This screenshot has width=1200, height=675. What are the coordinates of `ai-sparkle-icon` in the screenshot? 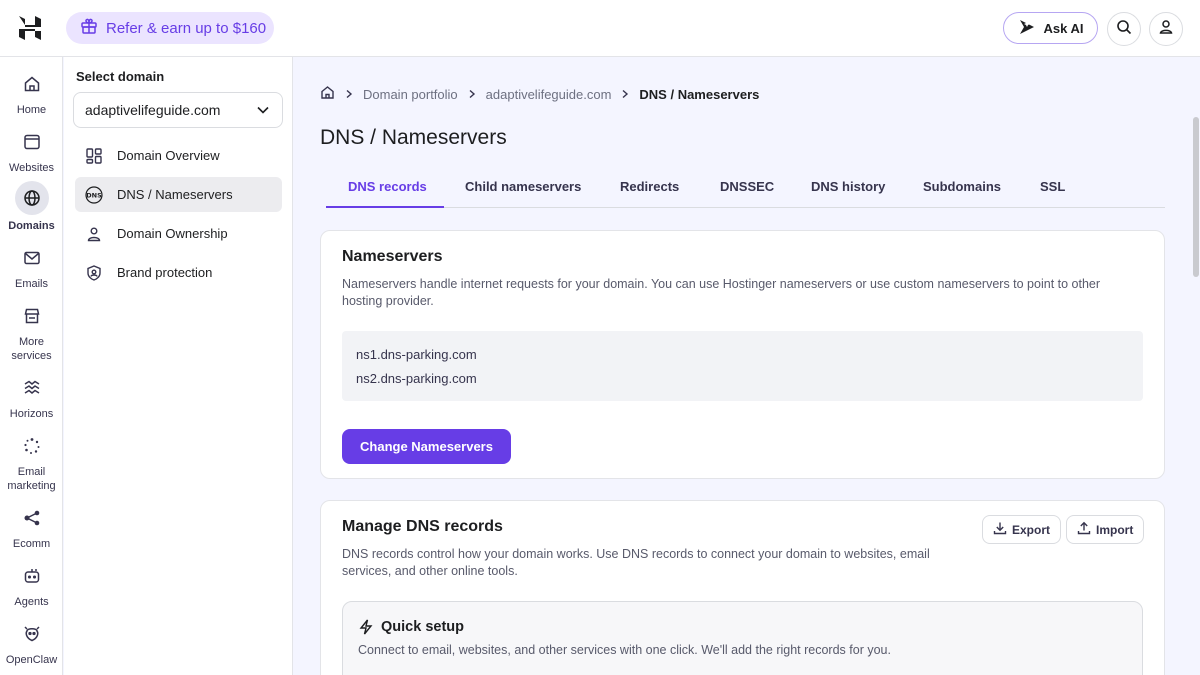 It's located at (1027, 28).